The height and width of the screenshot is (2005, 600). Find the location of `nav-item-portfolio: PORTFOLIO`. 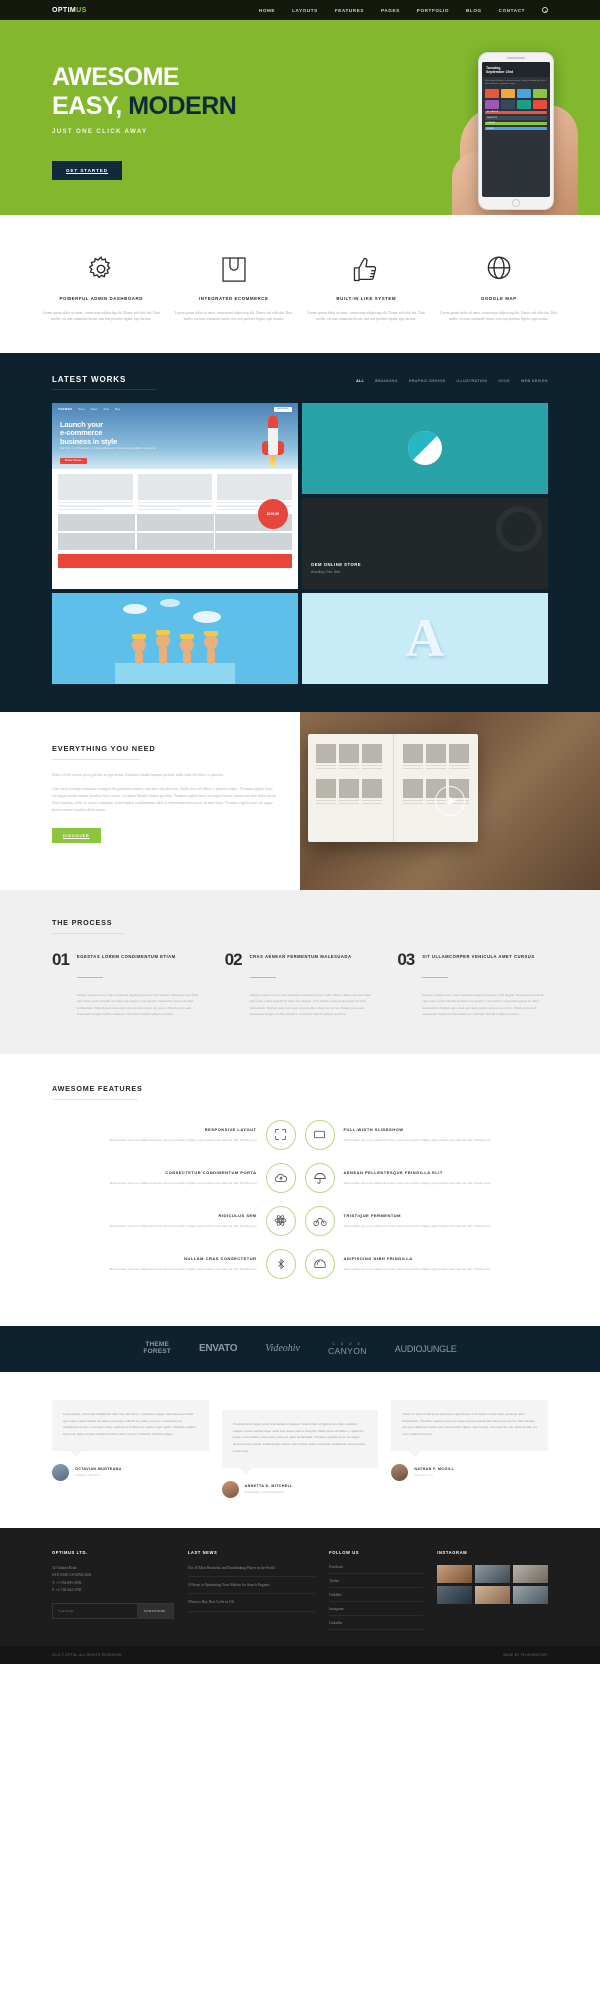

nav-item-portfolio: PORTFOLIO is located at coordinates (433, 10).